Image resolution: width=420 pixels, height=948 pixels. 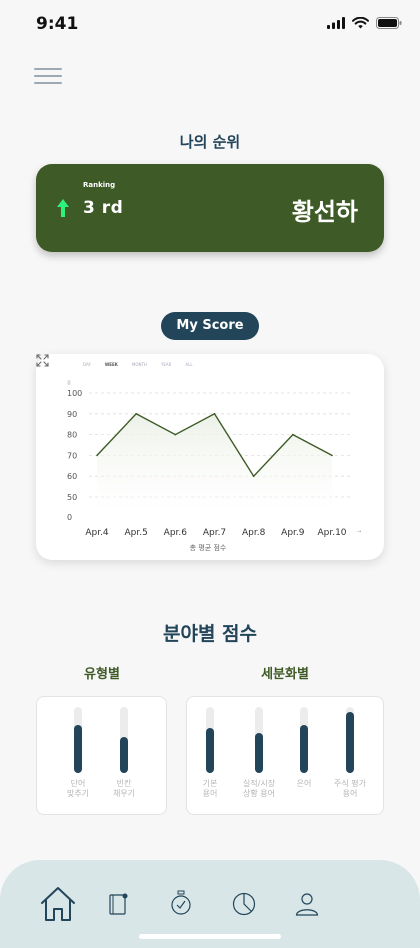 I want to click on detail-subtitle: 세분화별, so click(x=285, y=674).